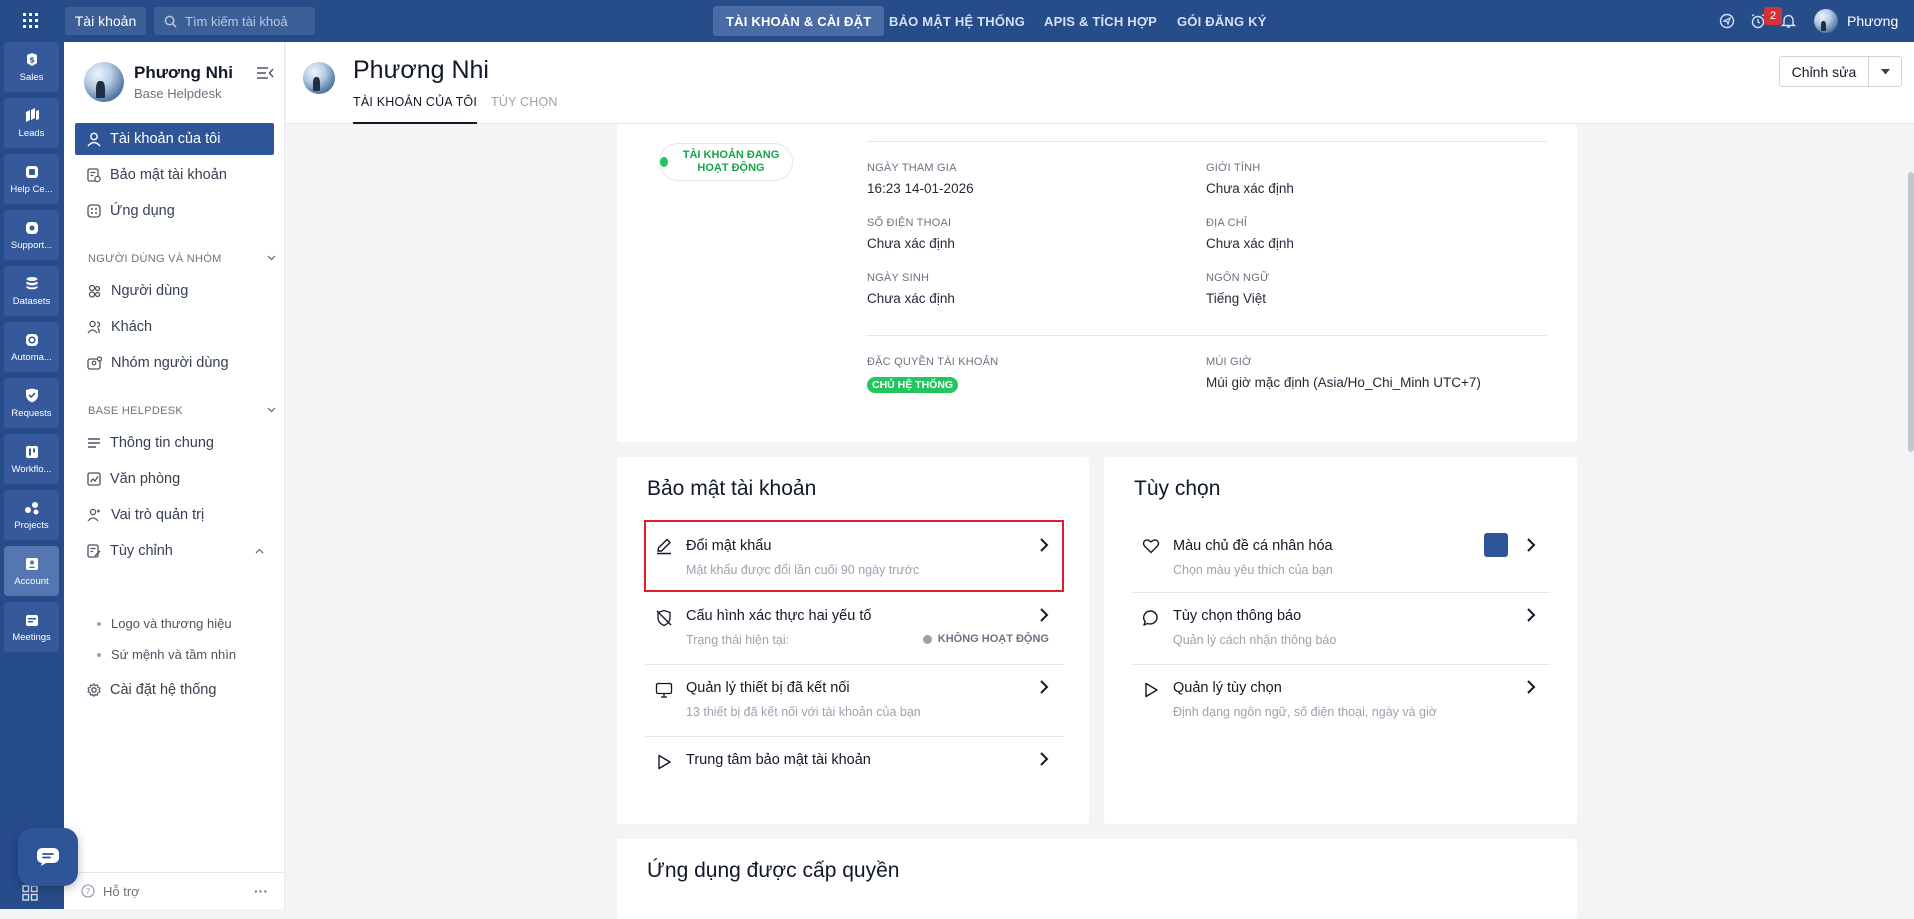 This screenshot has height=919, width=1914. Describe the element at coordinates (182, 411) in the screenshot. I see `section-base-helpdesk: BASE HELPDESK` at that location.